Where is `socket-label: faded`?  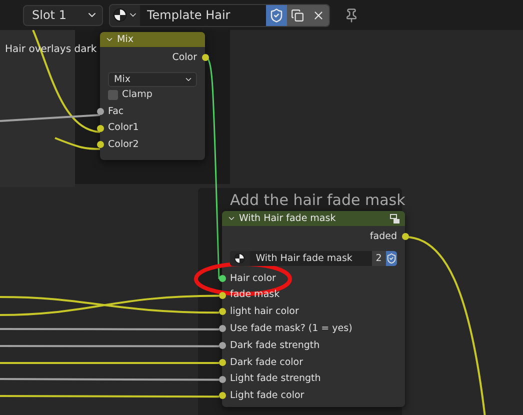
socket-label: faded is located at coordinates (383, 236).